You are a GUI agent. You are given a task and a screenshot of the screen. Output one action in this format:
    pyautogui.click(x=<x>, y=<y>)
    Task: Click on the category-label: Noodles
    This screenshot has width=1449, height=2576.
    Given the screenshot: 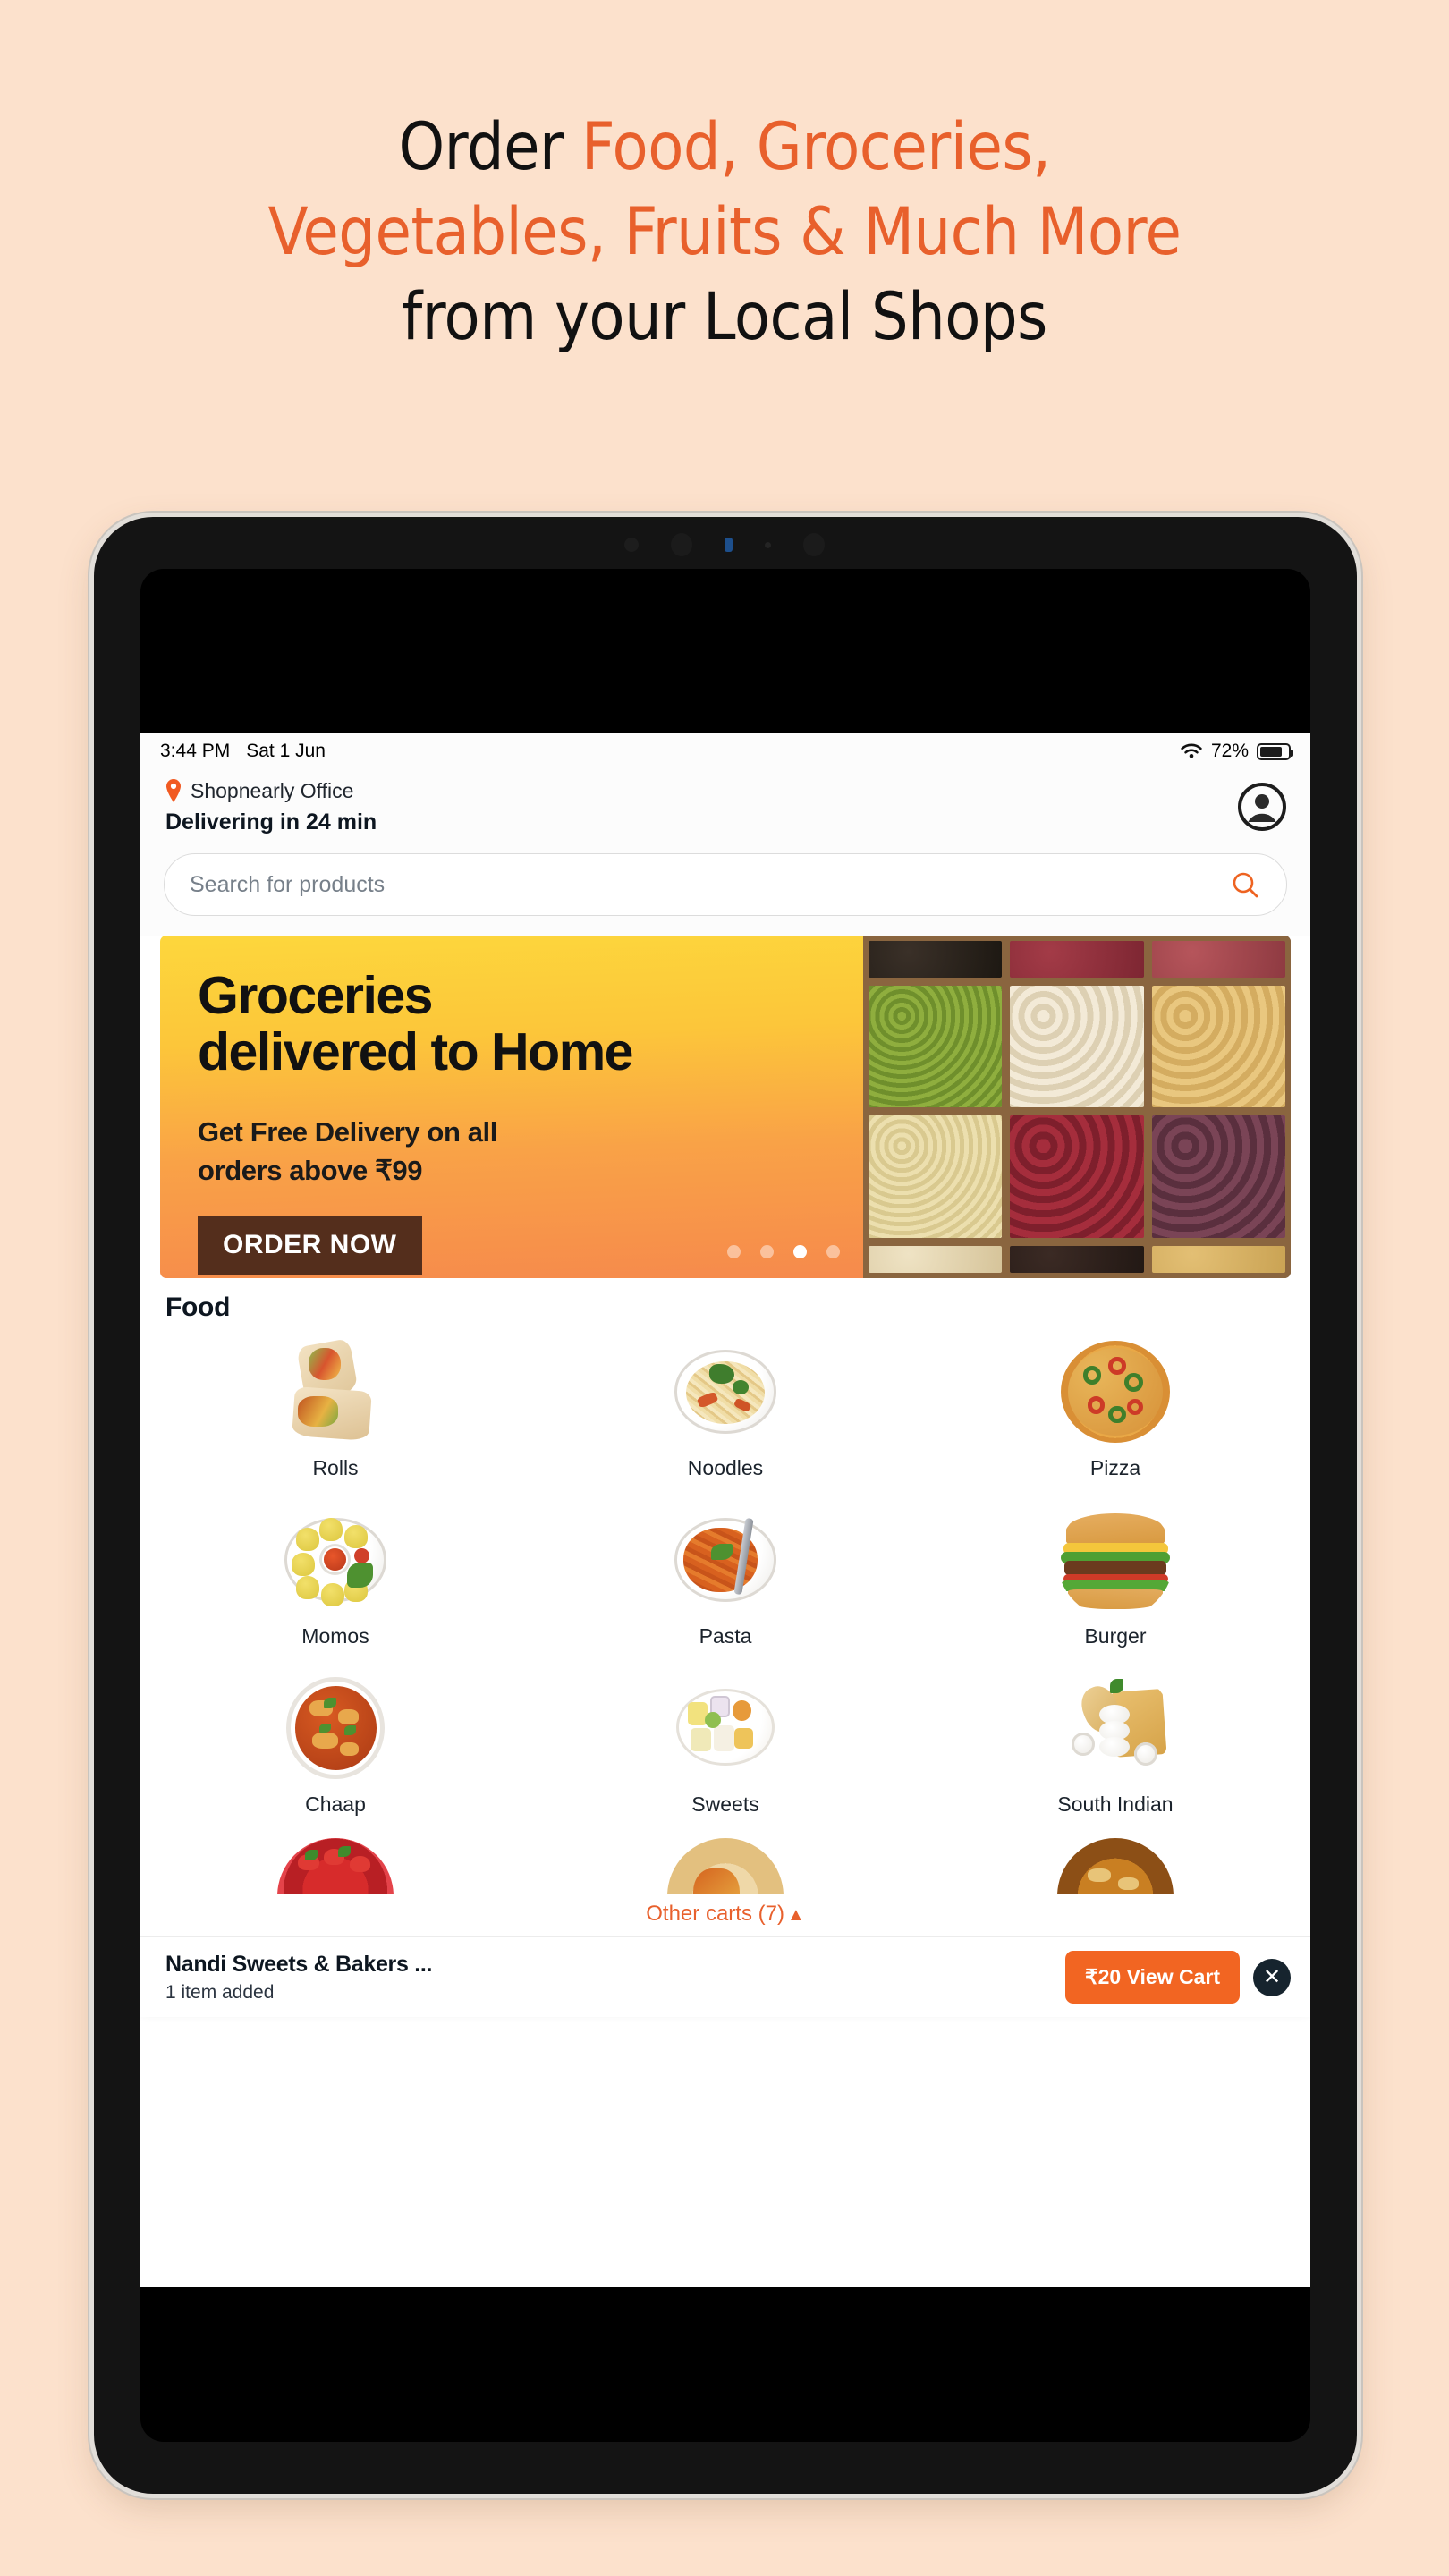 What is the action you would take?
    pyautogui.click(x=725, y=1467)
    